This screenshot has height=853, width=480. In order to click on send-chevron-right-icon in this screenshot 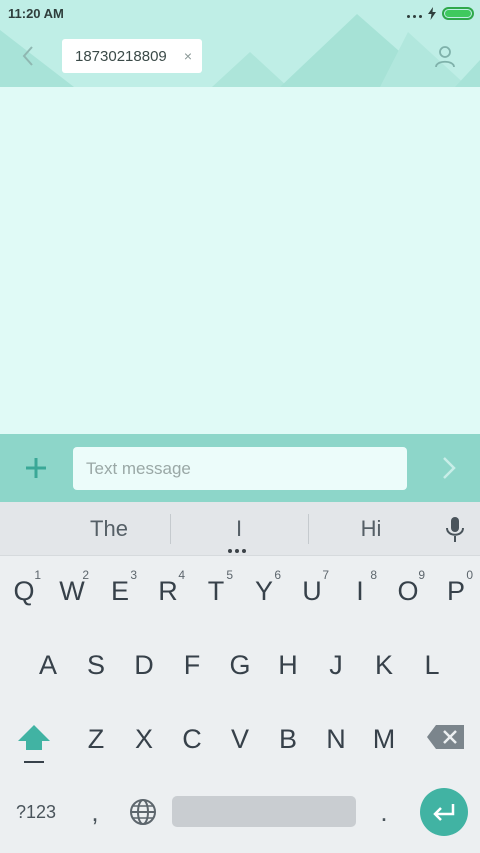, I will do `click(449, 468)`.